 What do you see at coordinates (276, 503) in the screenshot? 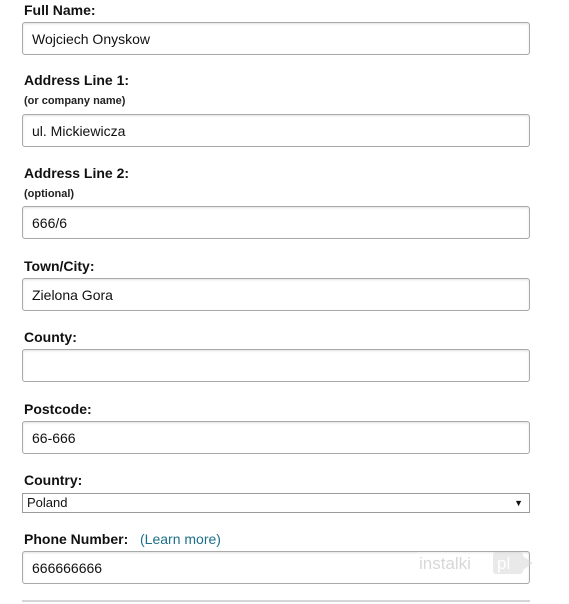
I see `country-select: Poland ▼` at bounding box center [276, 503].